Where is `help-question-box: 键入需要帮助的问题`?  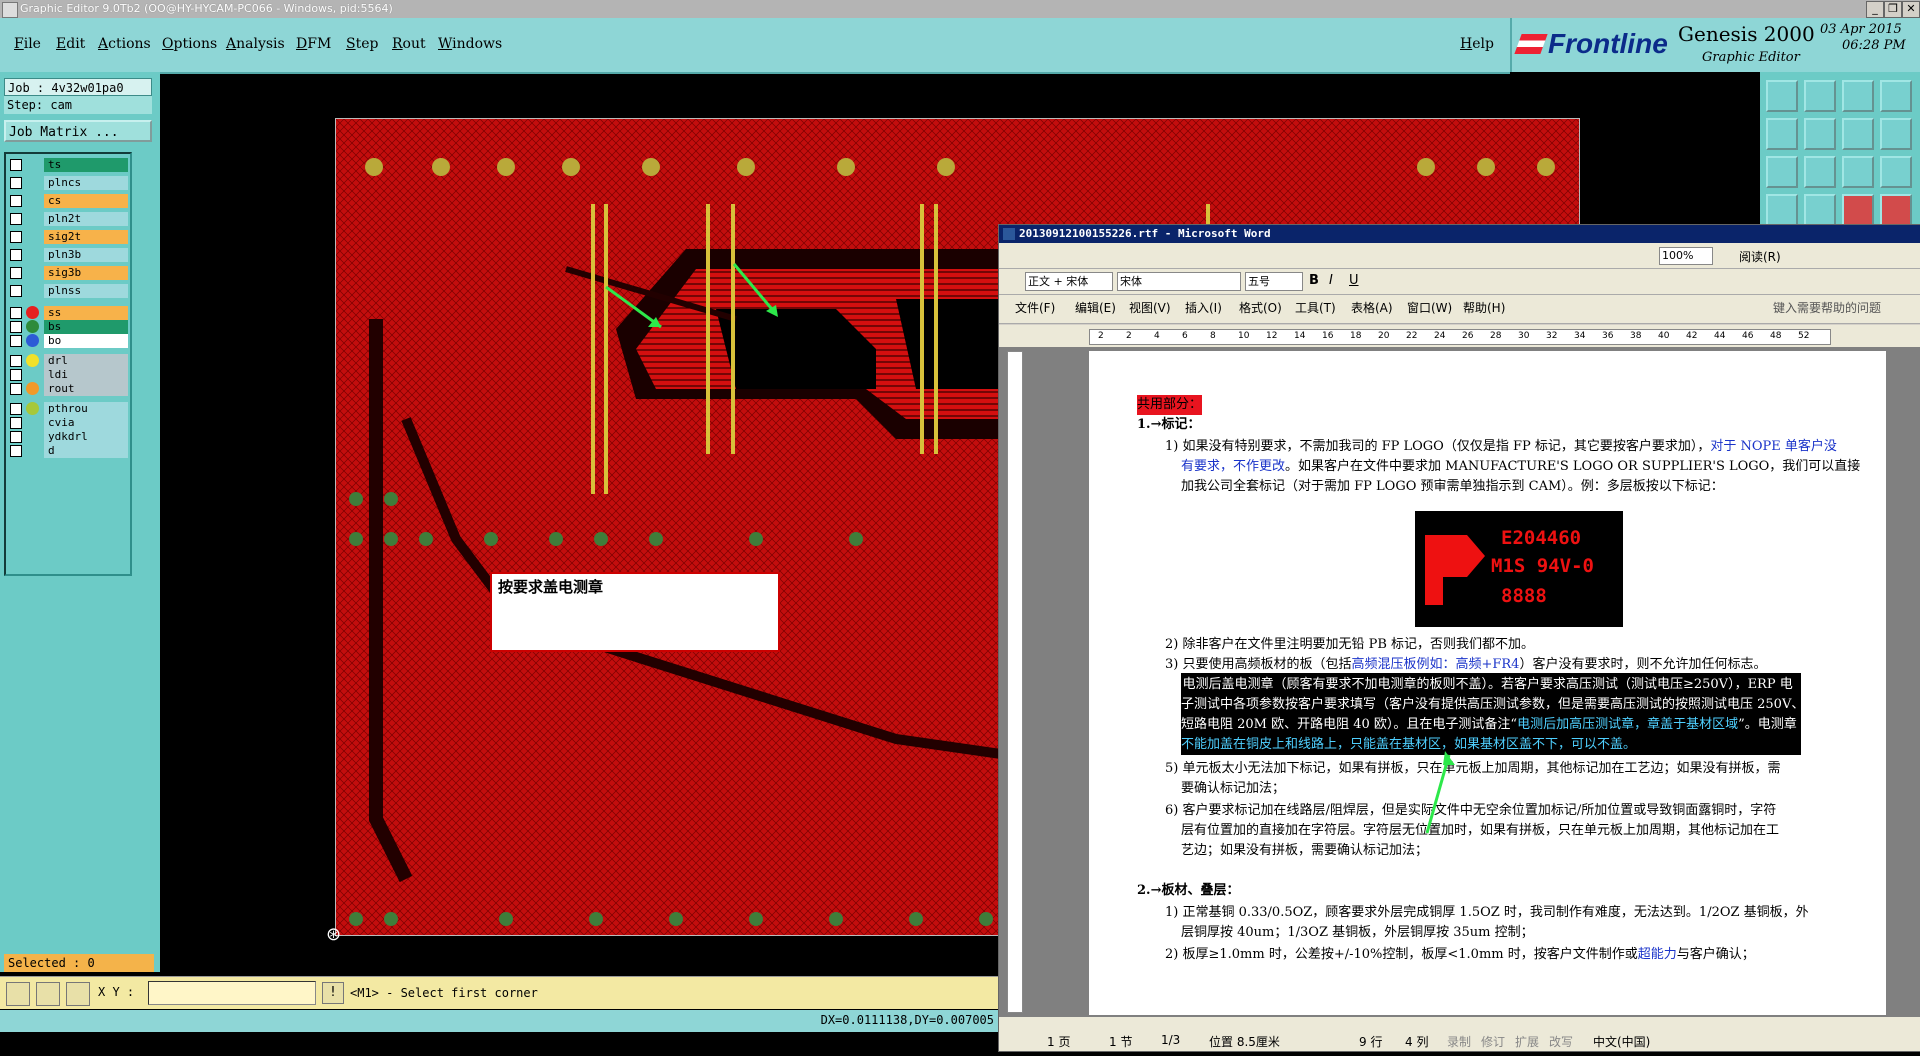 help-question-box: 键入需要帮助的问题 is located at coordinates (1827, 307).